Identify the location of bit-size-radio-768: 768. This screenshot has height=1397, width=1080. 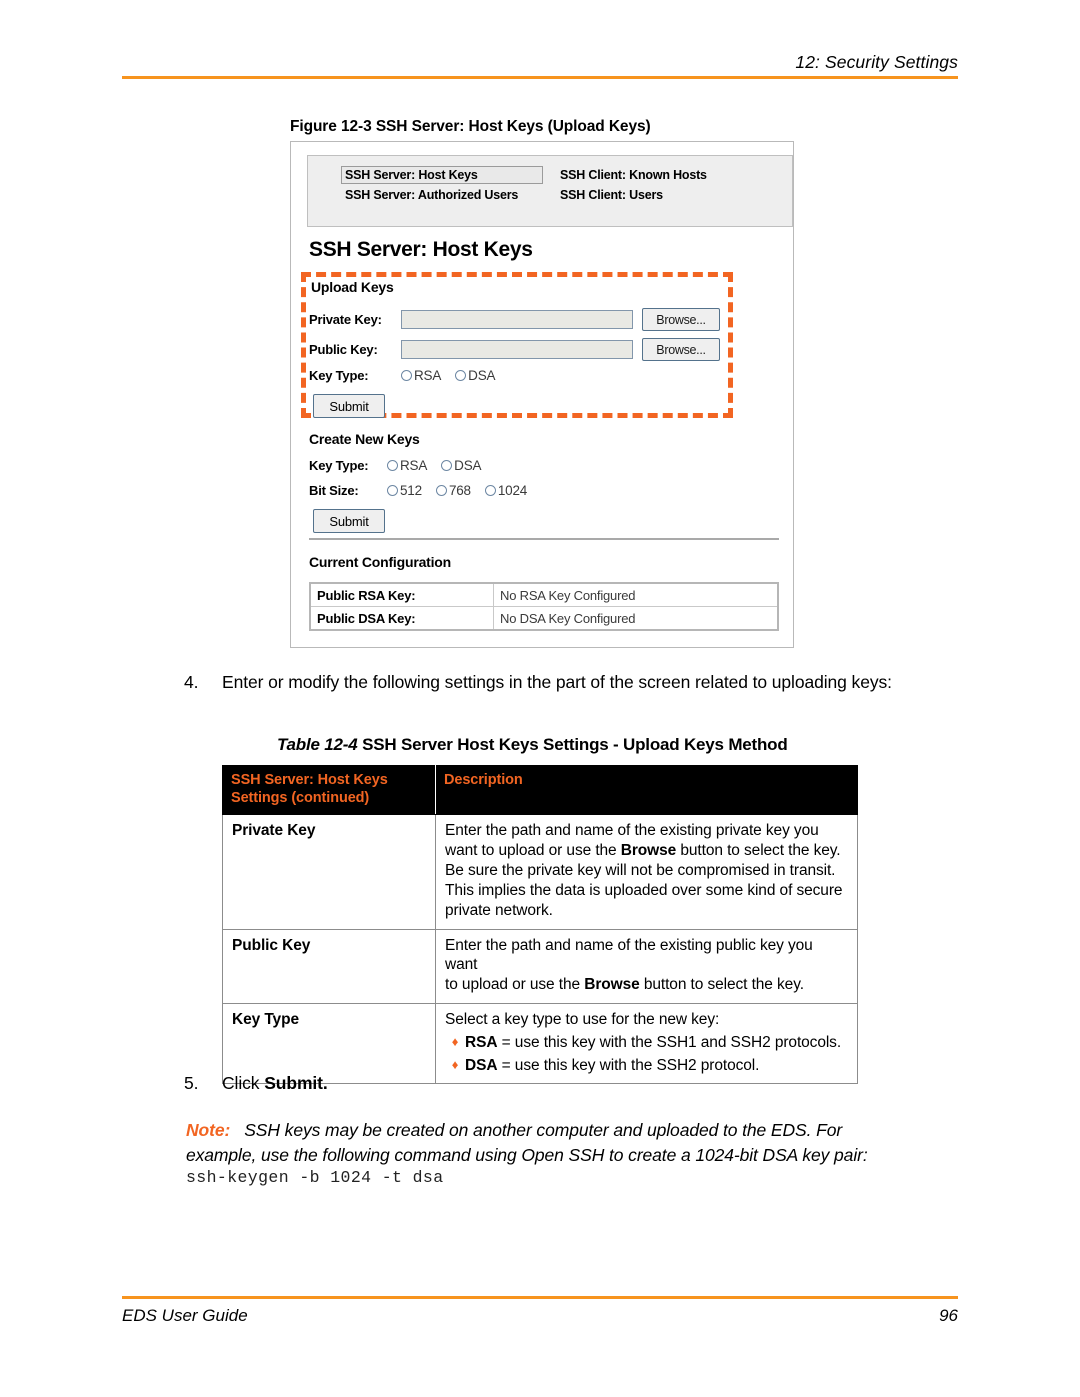
(453, 490).